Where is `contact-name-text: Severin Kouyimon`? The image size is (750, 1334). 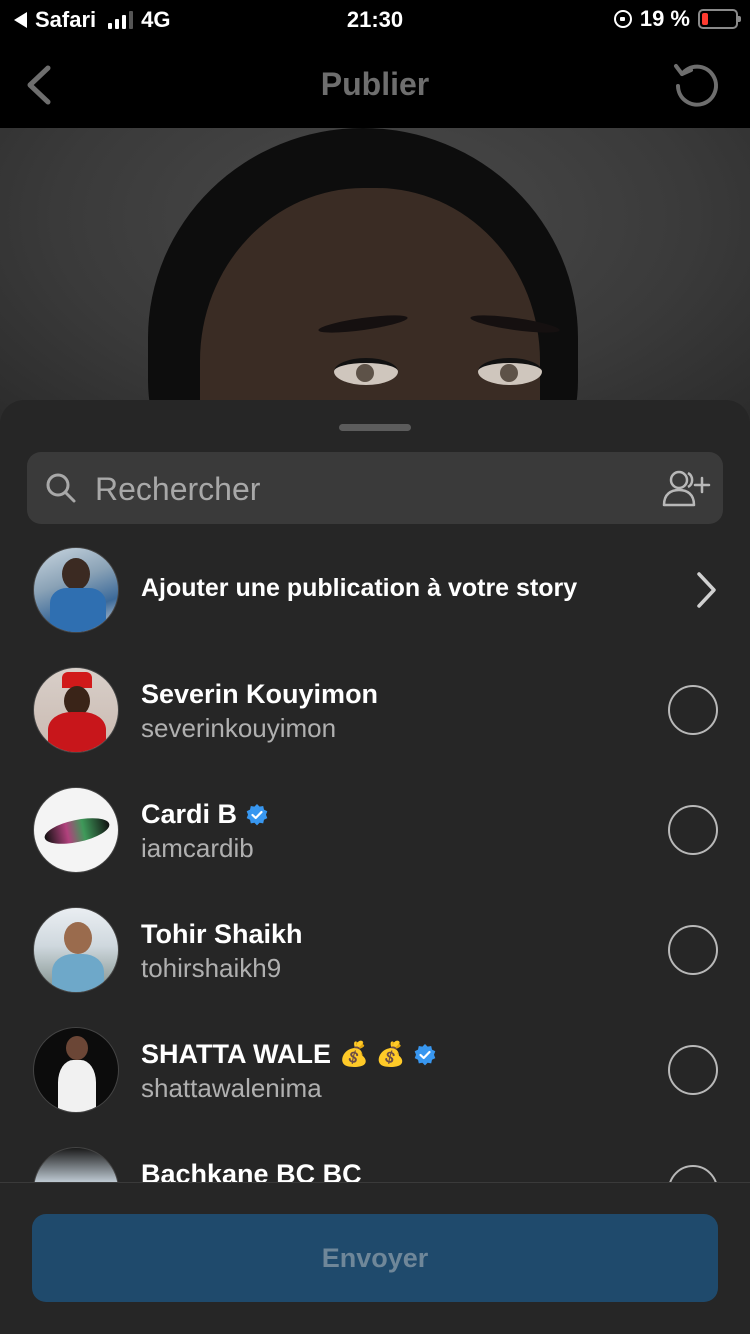 contact-name-text: Severin Kouyimon is located at coordinates (260, 694).